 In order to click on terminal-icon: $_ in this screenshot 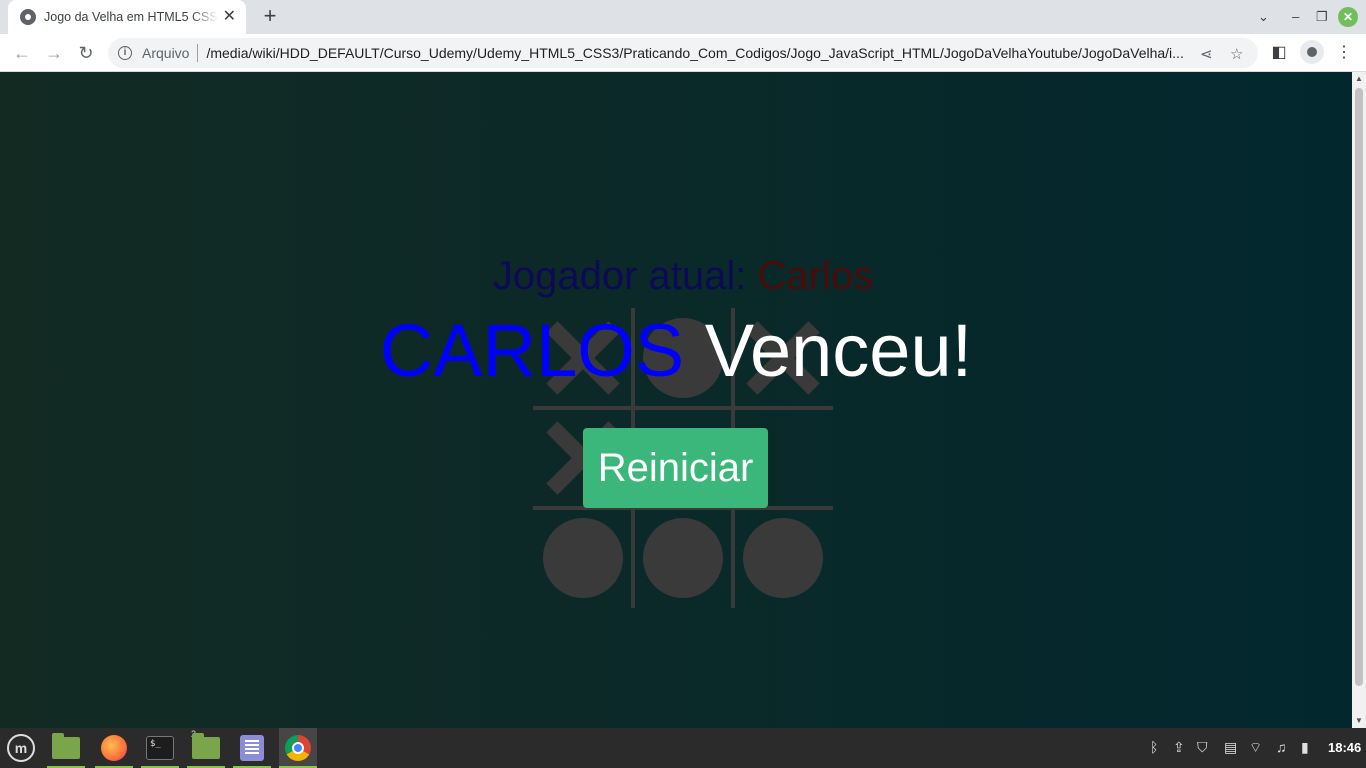, I will do `click(160, 748)`.